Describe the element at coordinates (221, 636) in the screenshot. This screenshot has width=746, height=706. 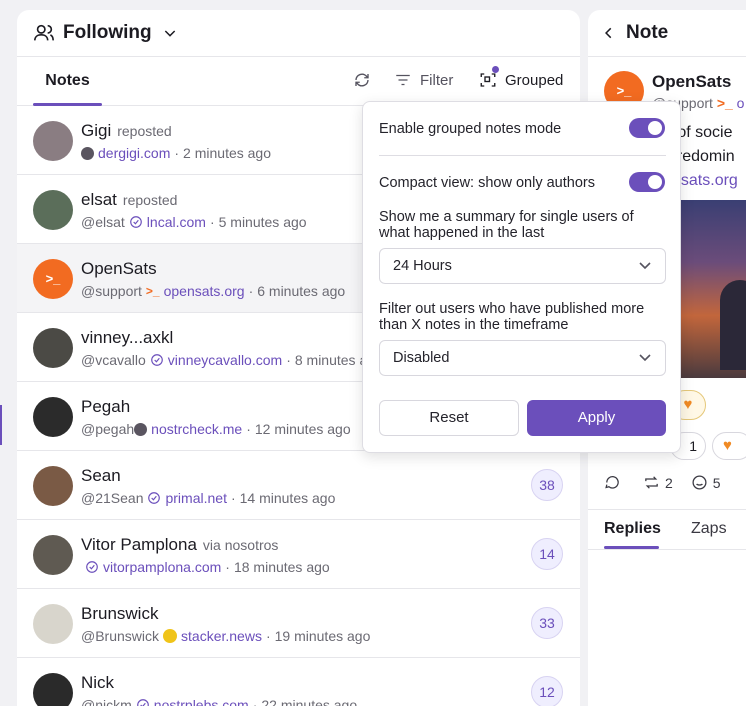
I see `nip05-domain: stacker.news` at that location.